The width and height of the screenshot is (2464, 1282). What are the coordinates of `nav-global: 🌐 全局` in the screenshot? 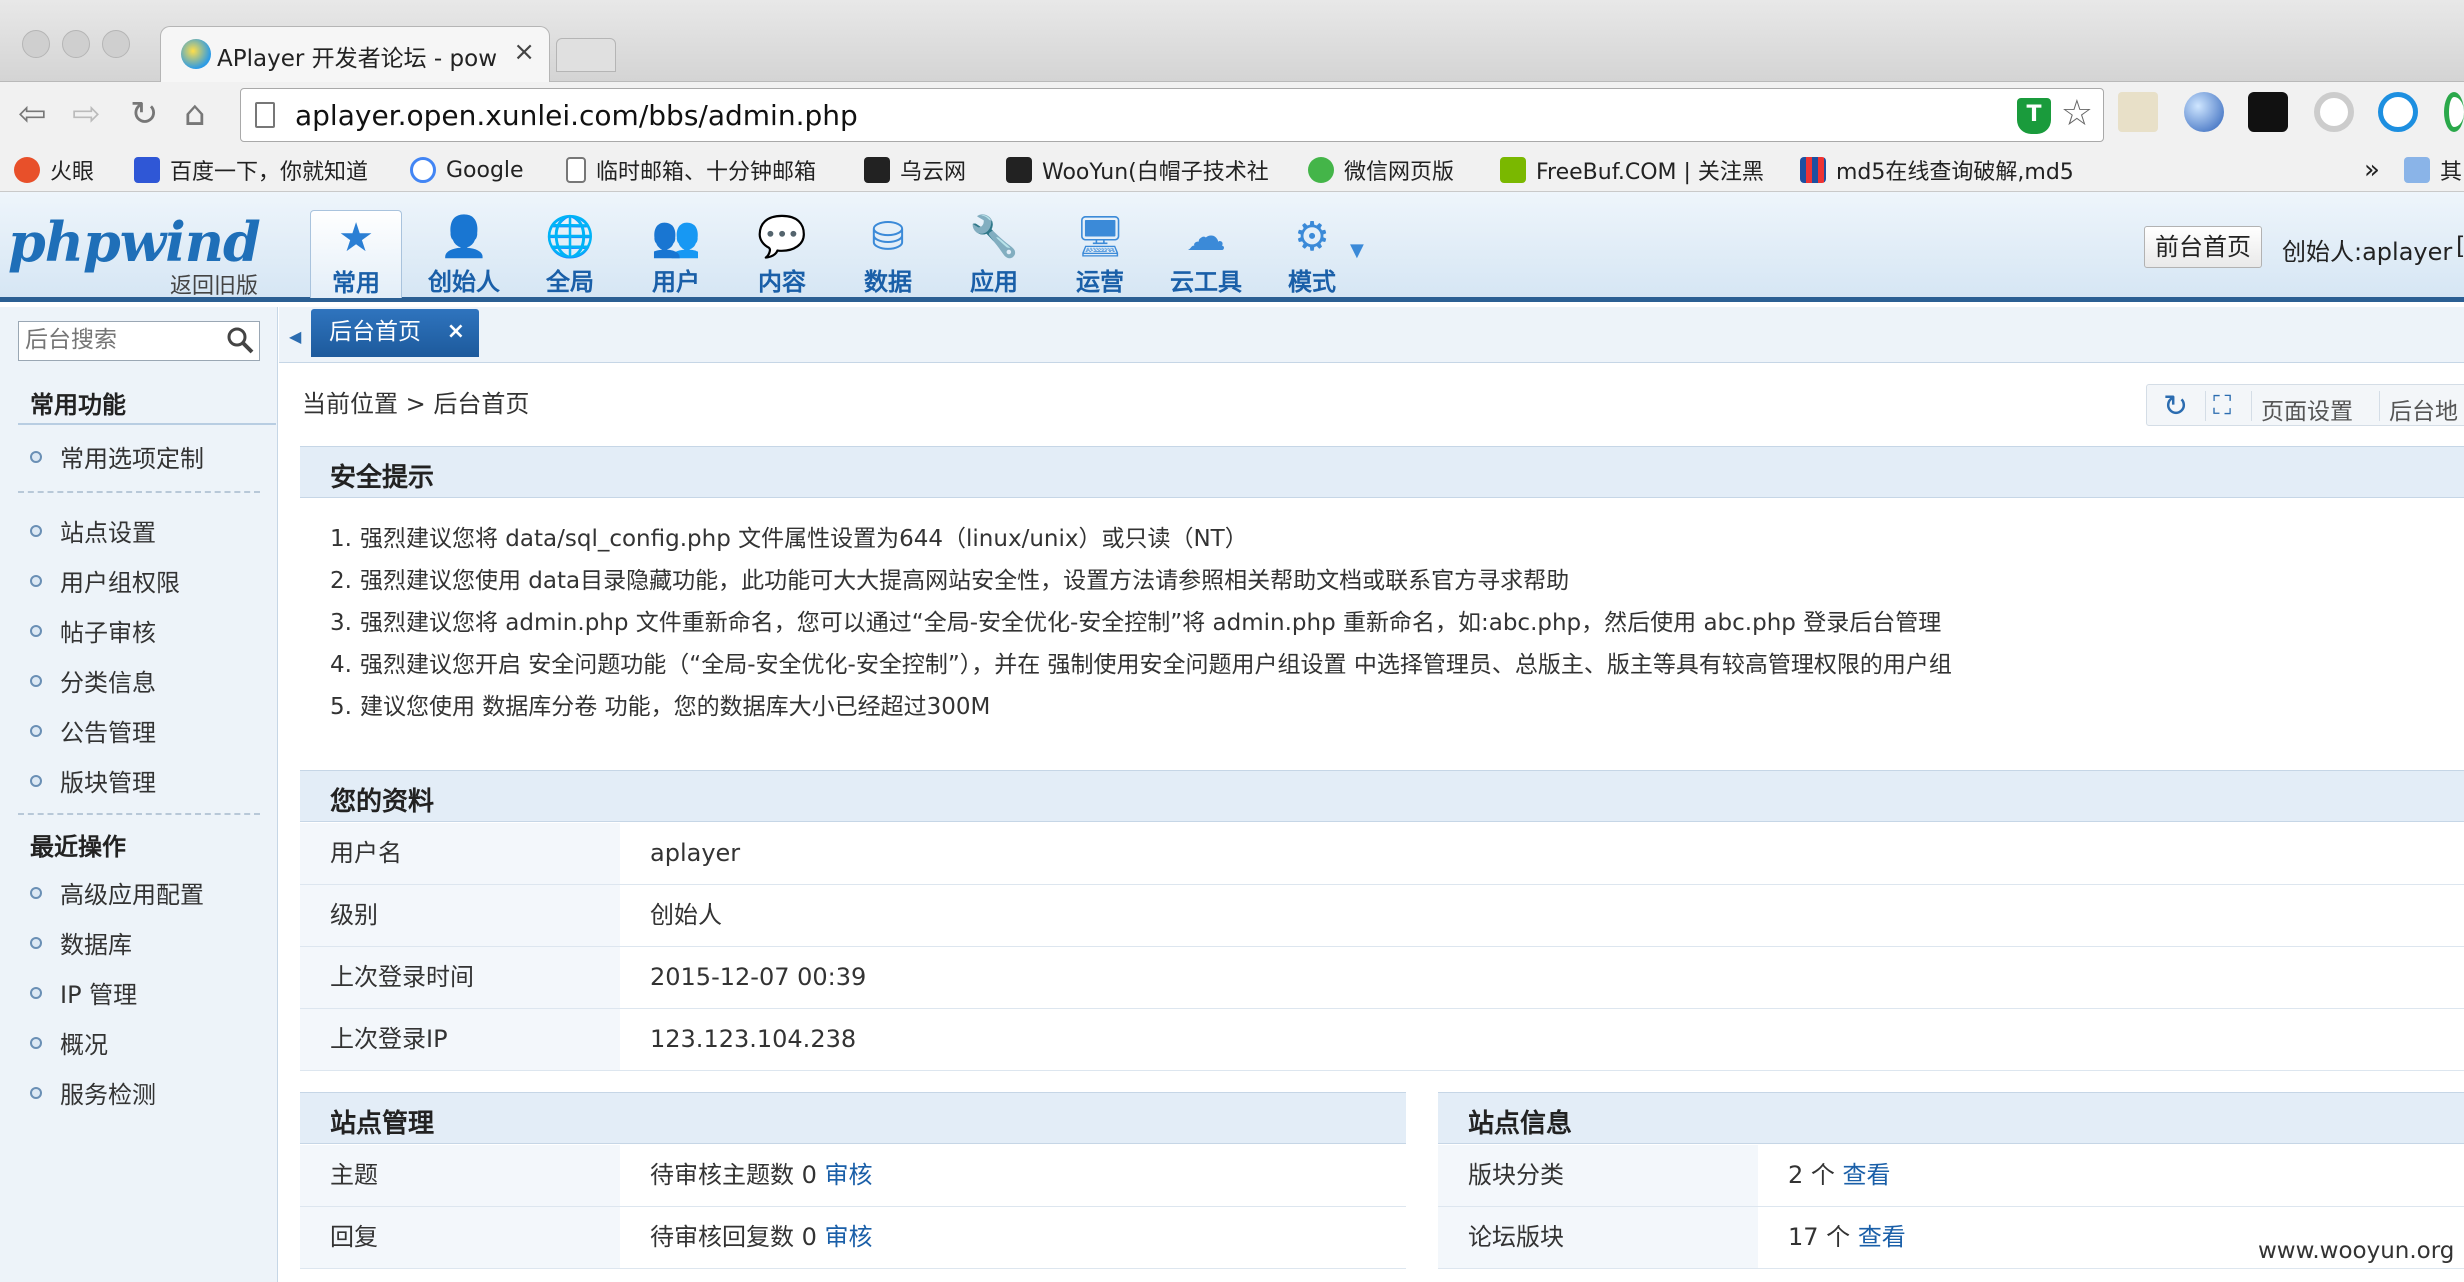 It's located at (570, 254).